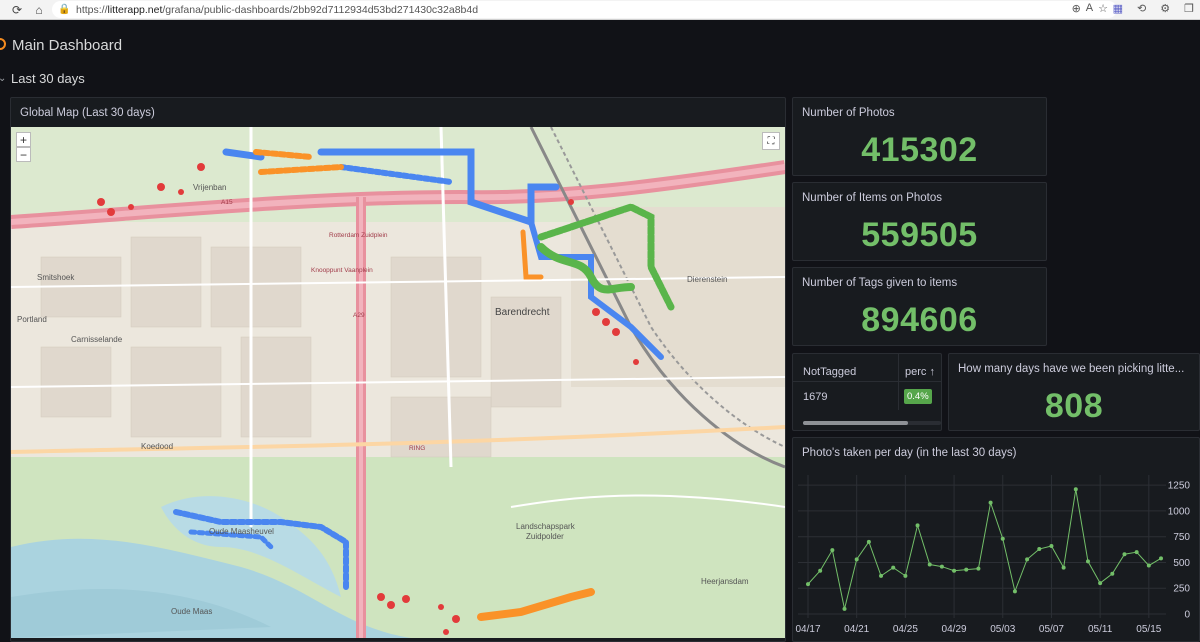 This screenshot has height=642, width=1200. What do you see at coordinates (905, 629) in the screenshot?
I see `x-tick-label: 04/25` at bounding box center [905, 629].